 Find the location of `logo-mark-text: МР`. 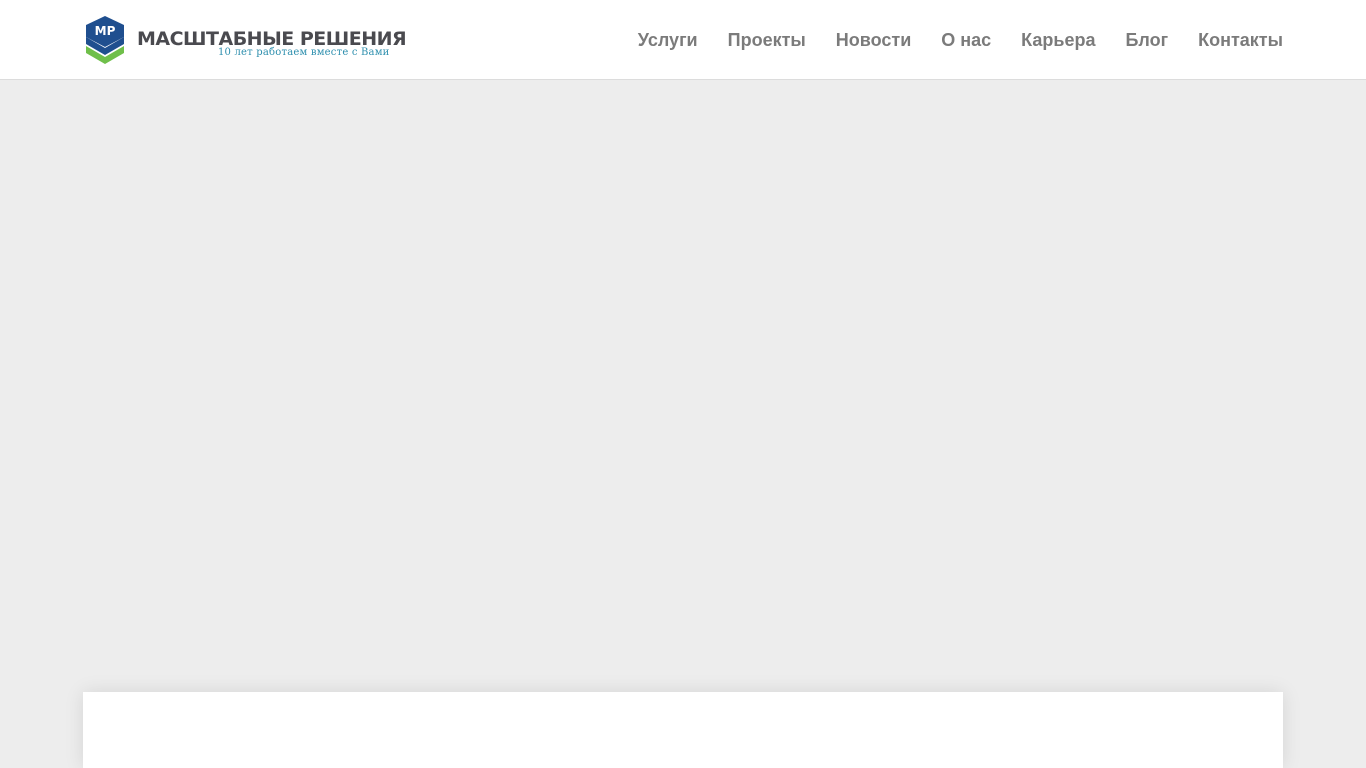

logo-mark-text: МР is located at coordinates (105, 31).